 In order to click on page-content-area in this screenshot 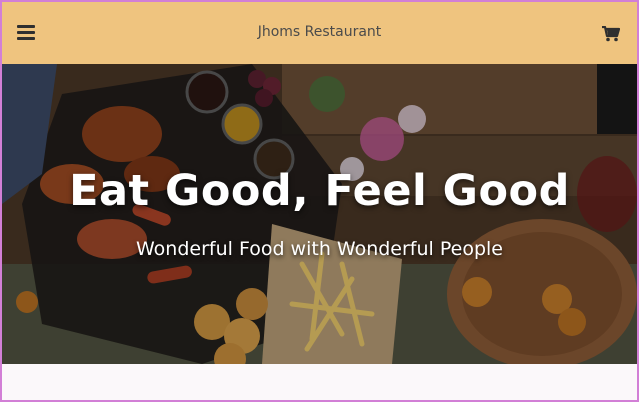, I will do `click(319, 382)`.